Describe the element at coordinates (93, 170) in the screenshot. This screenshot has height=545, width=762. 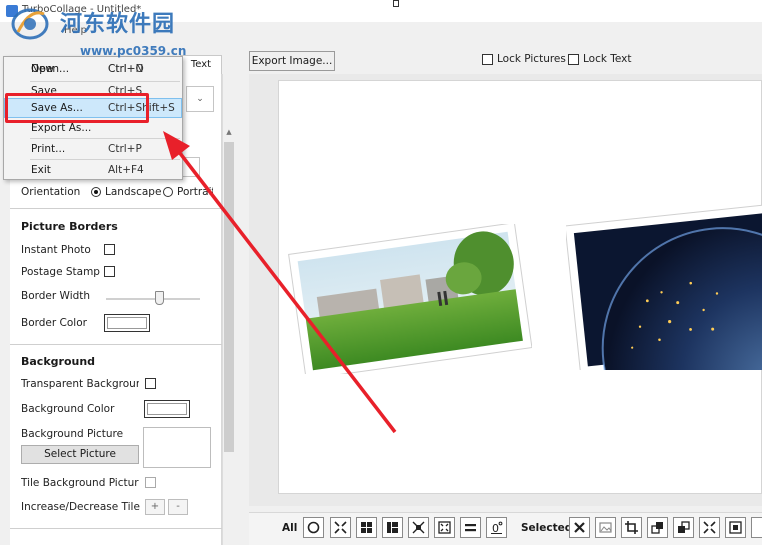
I see `menu-item-exit: Exit Alt+F4` at that location.